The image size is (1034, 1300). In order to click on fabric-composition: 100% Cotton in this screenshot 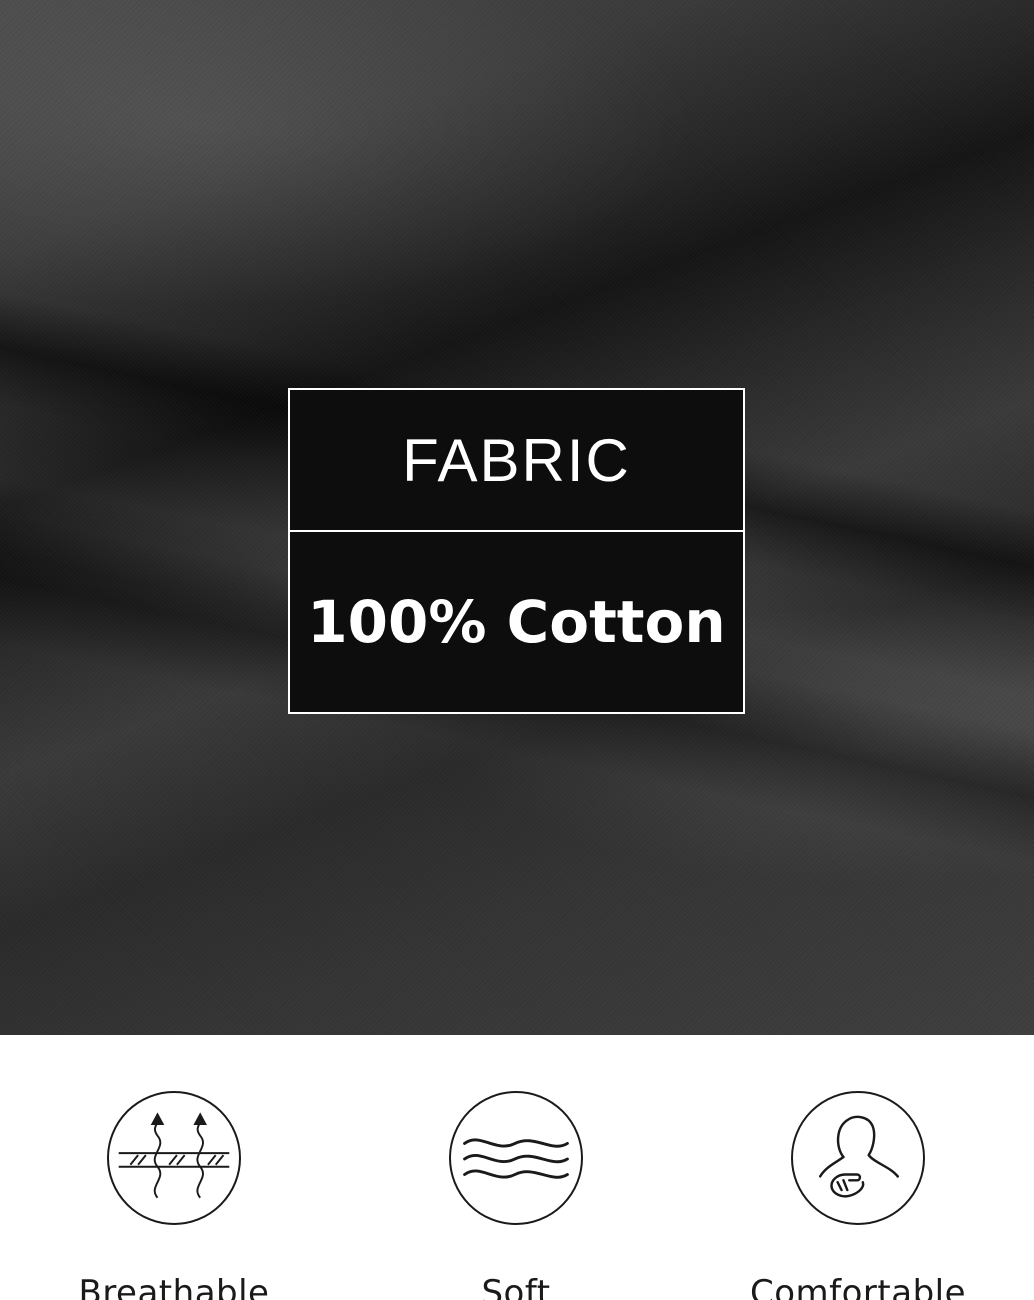, I will do `click(516, 622)`.